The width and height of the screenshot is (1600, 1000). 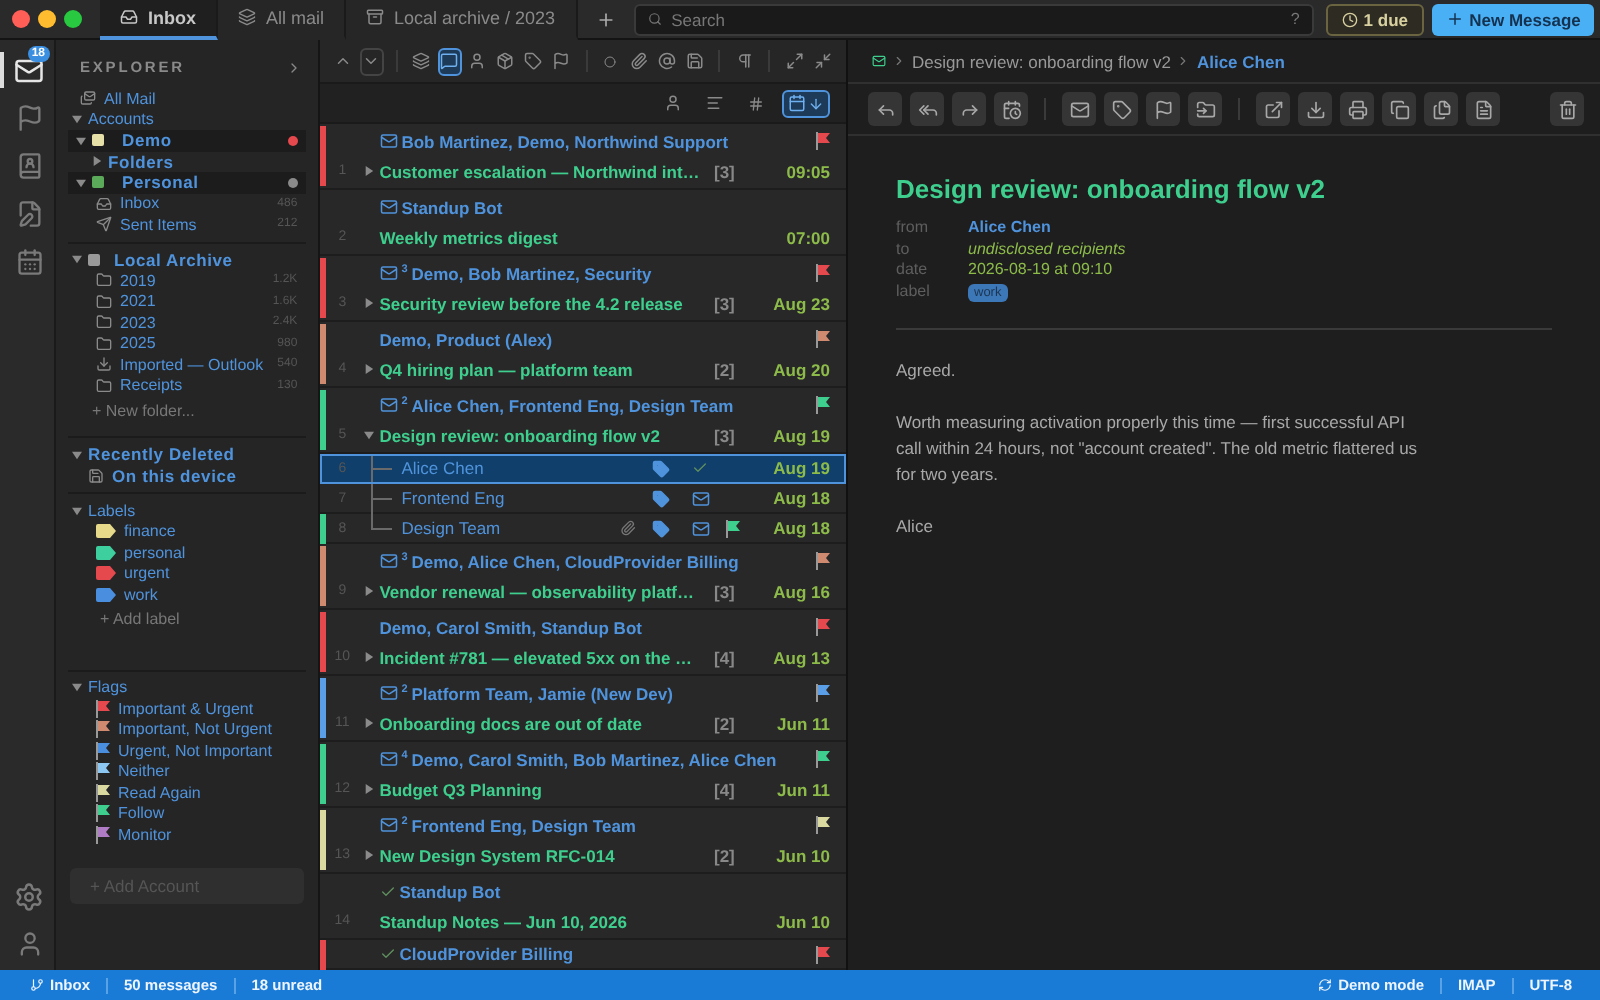 What do you see at coordinates (197, 729) in the screenshot?
I see `sidebar-item: Important, Not Urgent` at bounding box center [197, 729].